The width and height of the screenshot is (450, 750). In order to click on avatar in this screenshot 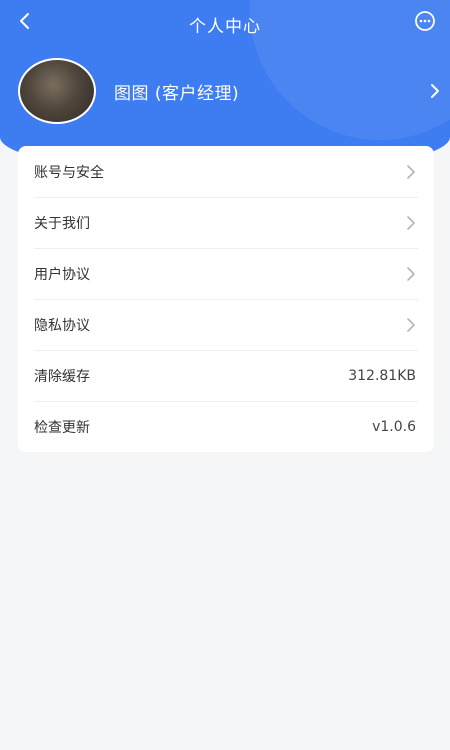, I will do `click(57, 91)`.